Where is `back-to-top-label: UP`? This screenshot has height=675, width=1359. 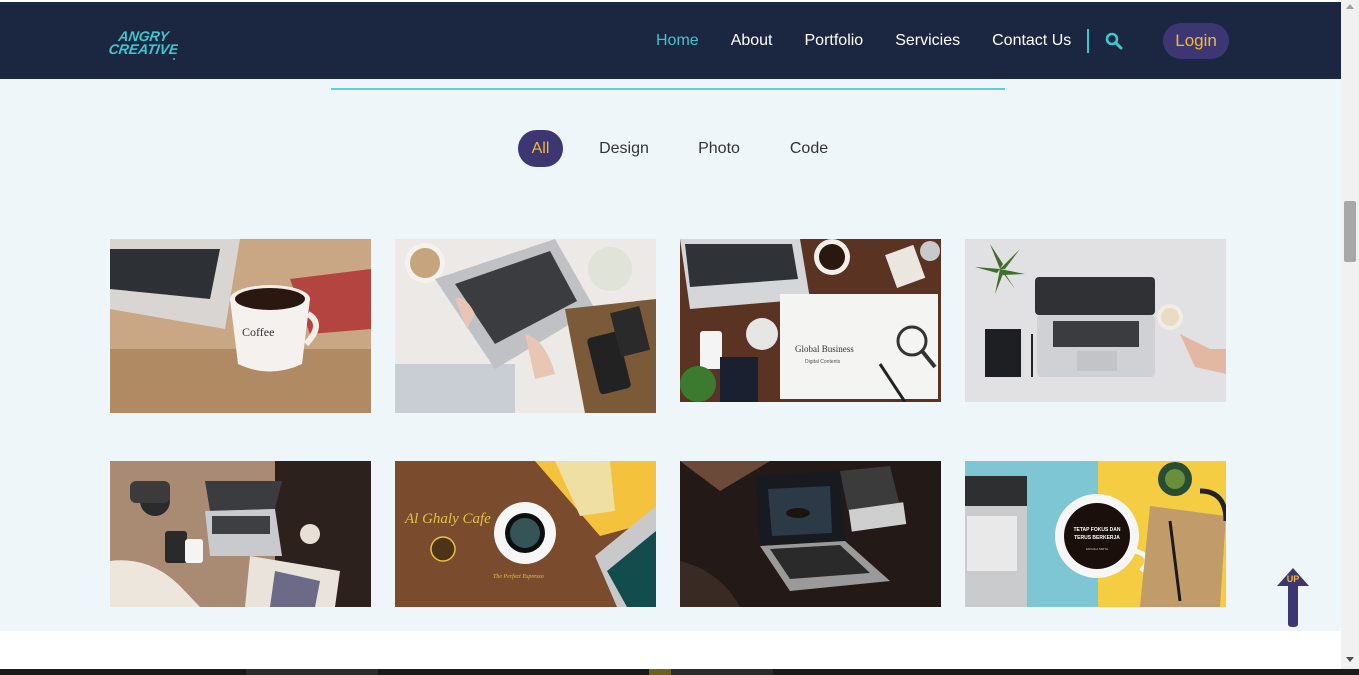 back-to-top-label: UP is located at coordinates (1293, 579).